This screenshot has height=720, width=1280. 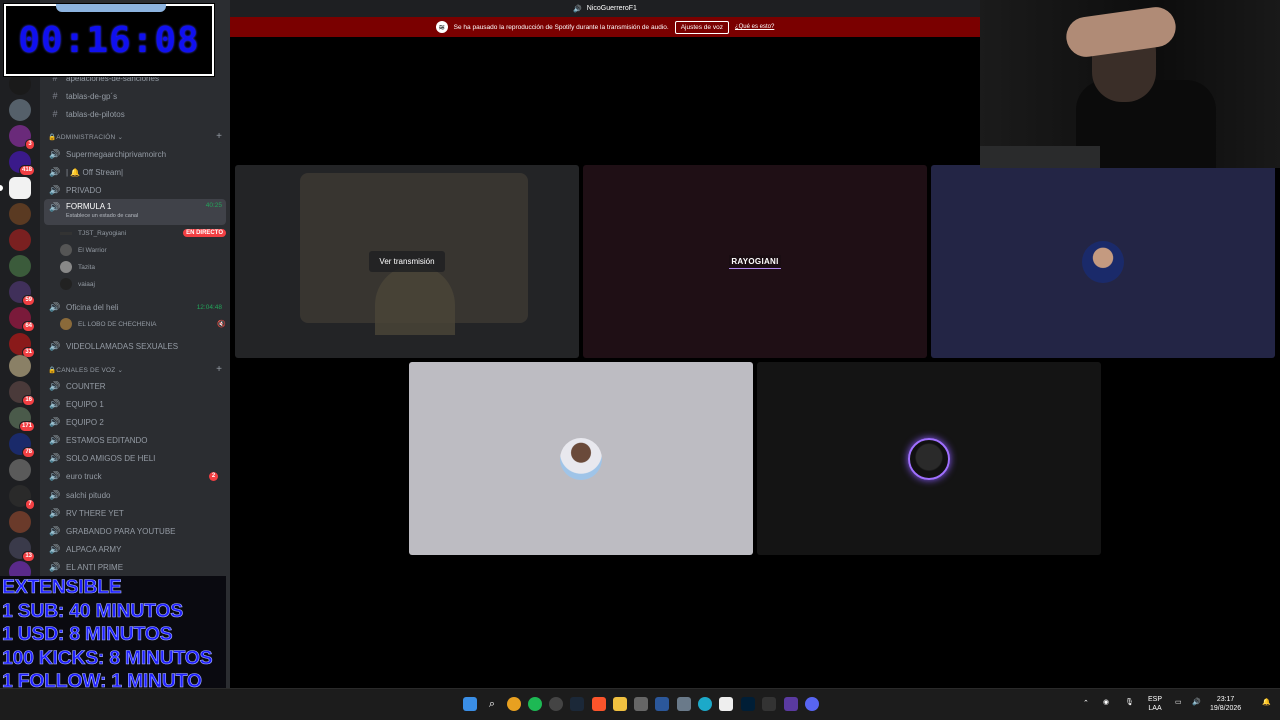 I want to click on chevron-up-icon: ⌃, so click(x=1086, y=703).